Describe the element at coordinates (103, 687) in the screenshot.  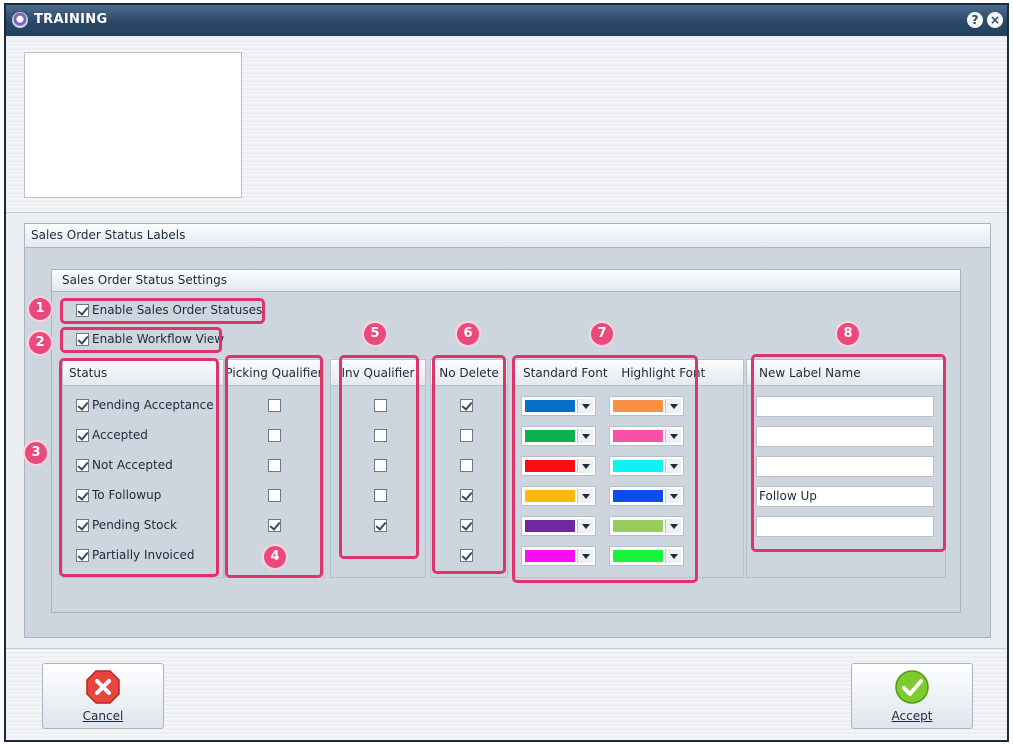
I see `x-circle-icon` at that location.